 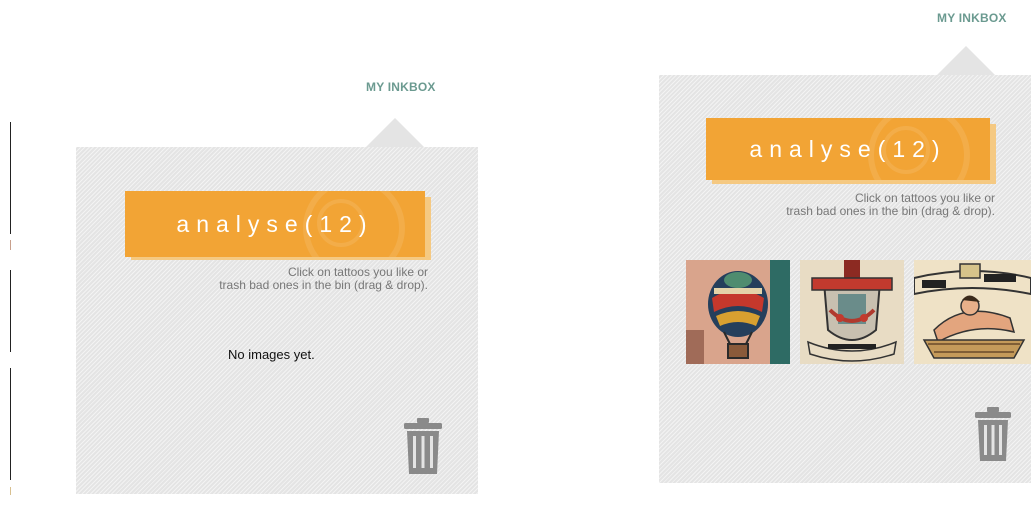 I want to click on tattoo-pinup-banner-thumbnail, so click(x=972, y=312).